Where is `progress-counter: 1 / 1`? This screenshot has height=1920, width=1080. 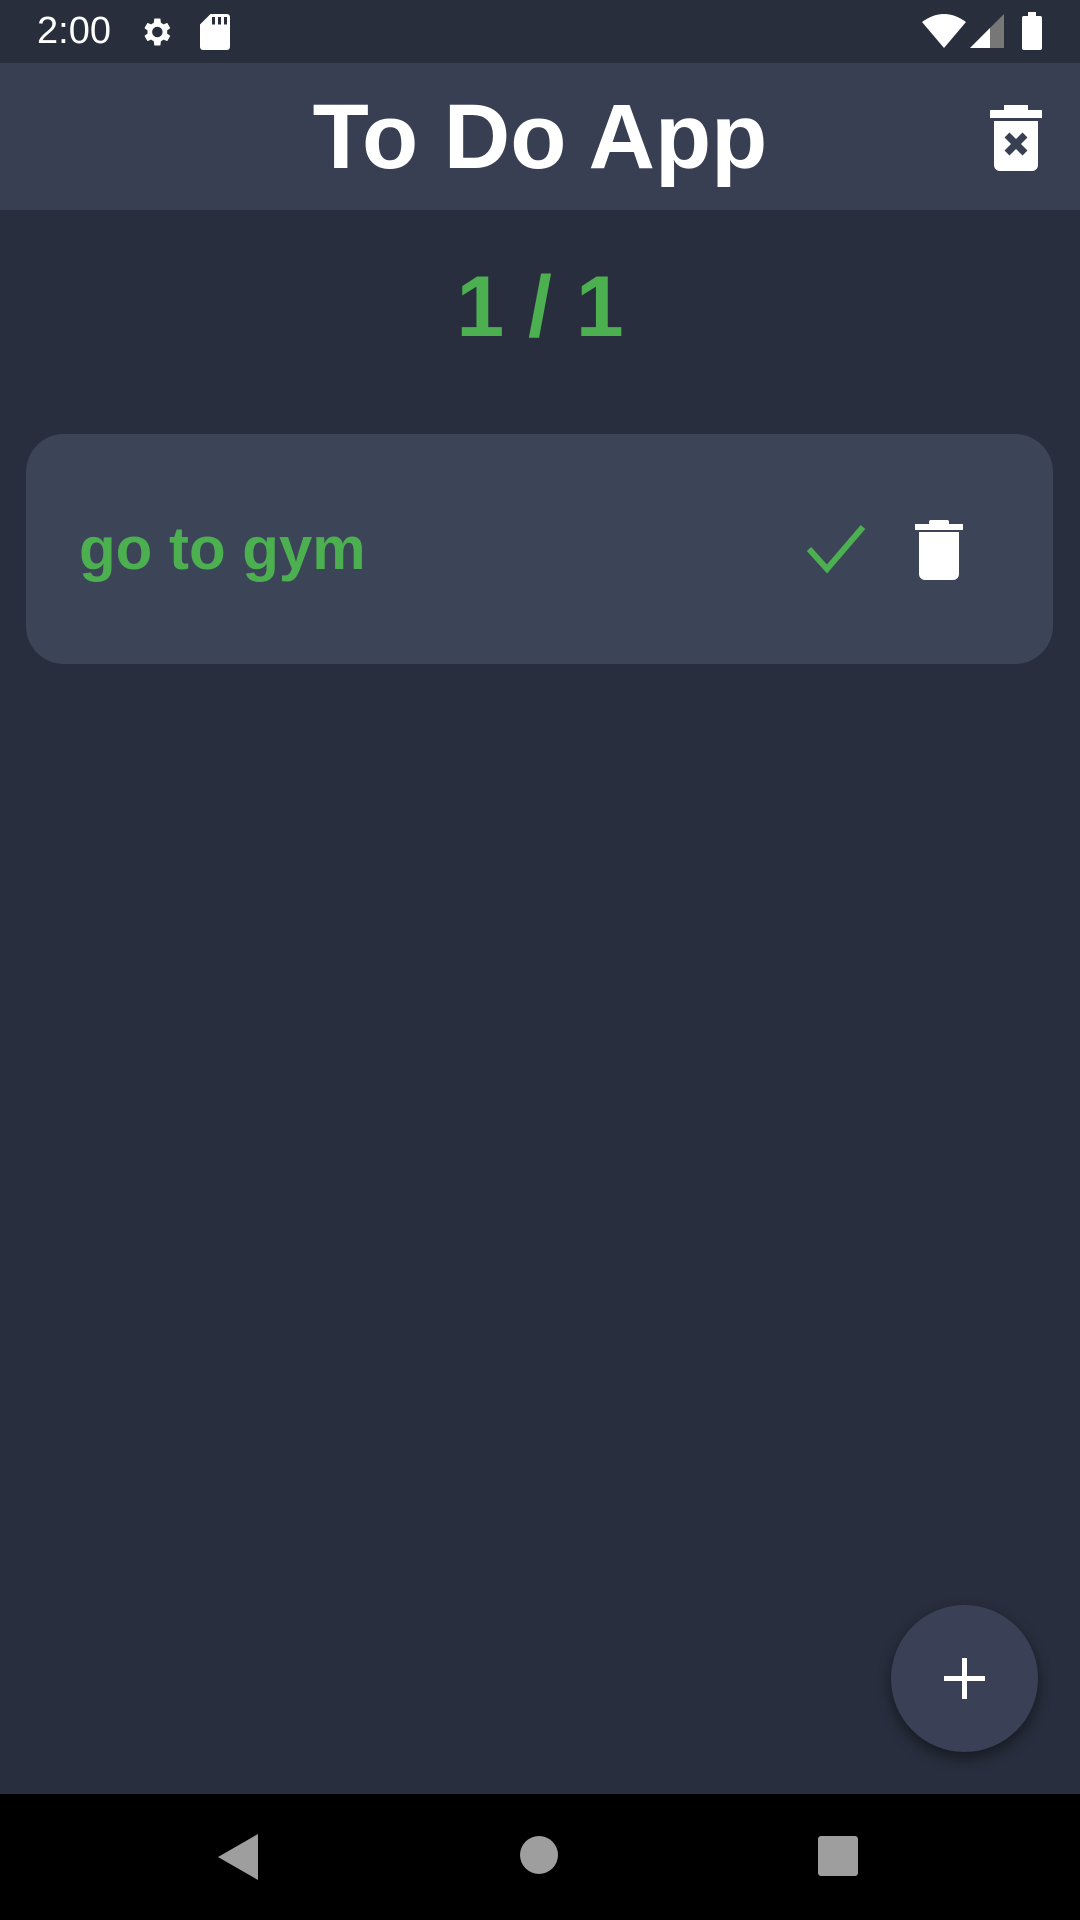
progress-counter: 1 / 1 is located at coordinates (540, 307).